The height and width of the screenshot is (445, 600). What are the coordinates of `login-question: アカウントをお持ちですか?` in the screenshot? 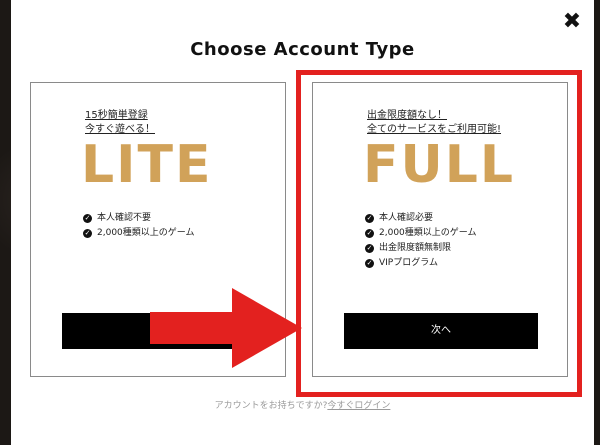 It's located at (271, 406).